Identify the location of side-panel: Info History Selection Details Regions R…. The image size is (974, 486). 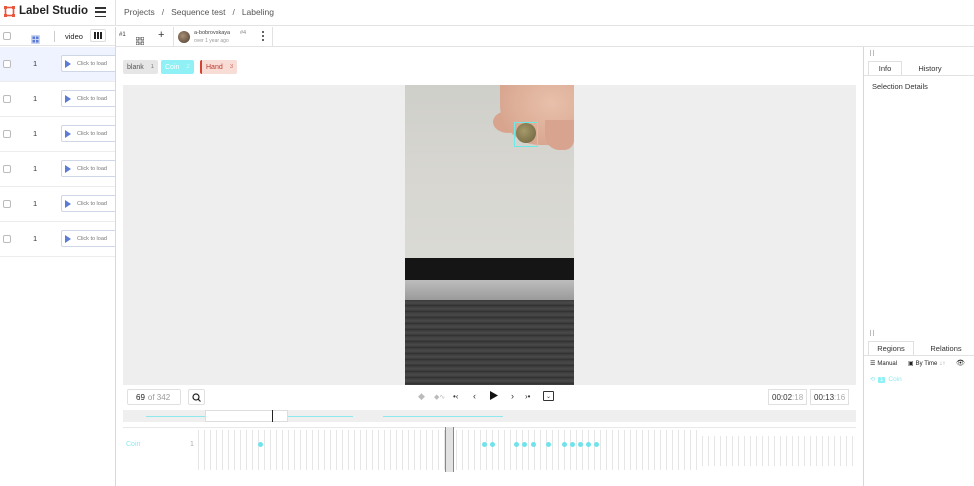
(918, 266).